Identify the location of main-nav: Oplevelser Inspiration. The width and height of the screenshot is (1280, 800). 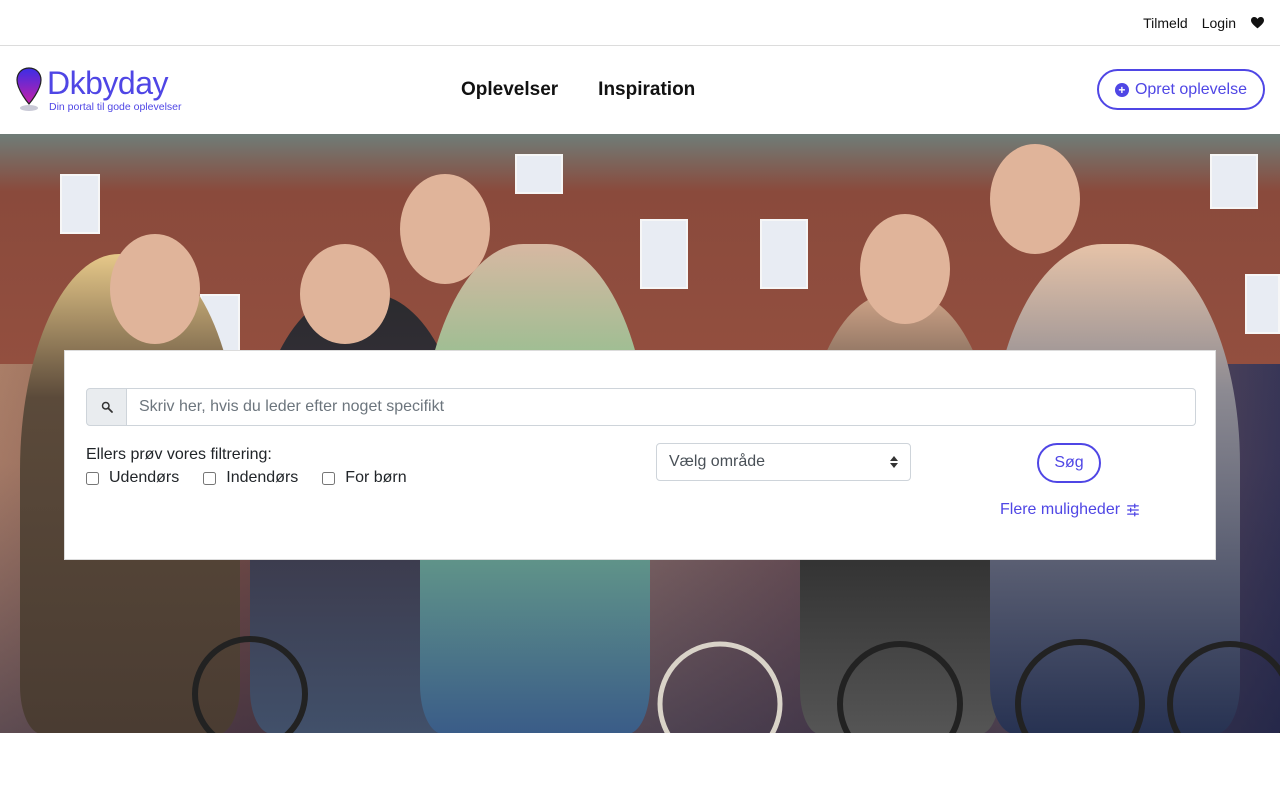
(578, 90).